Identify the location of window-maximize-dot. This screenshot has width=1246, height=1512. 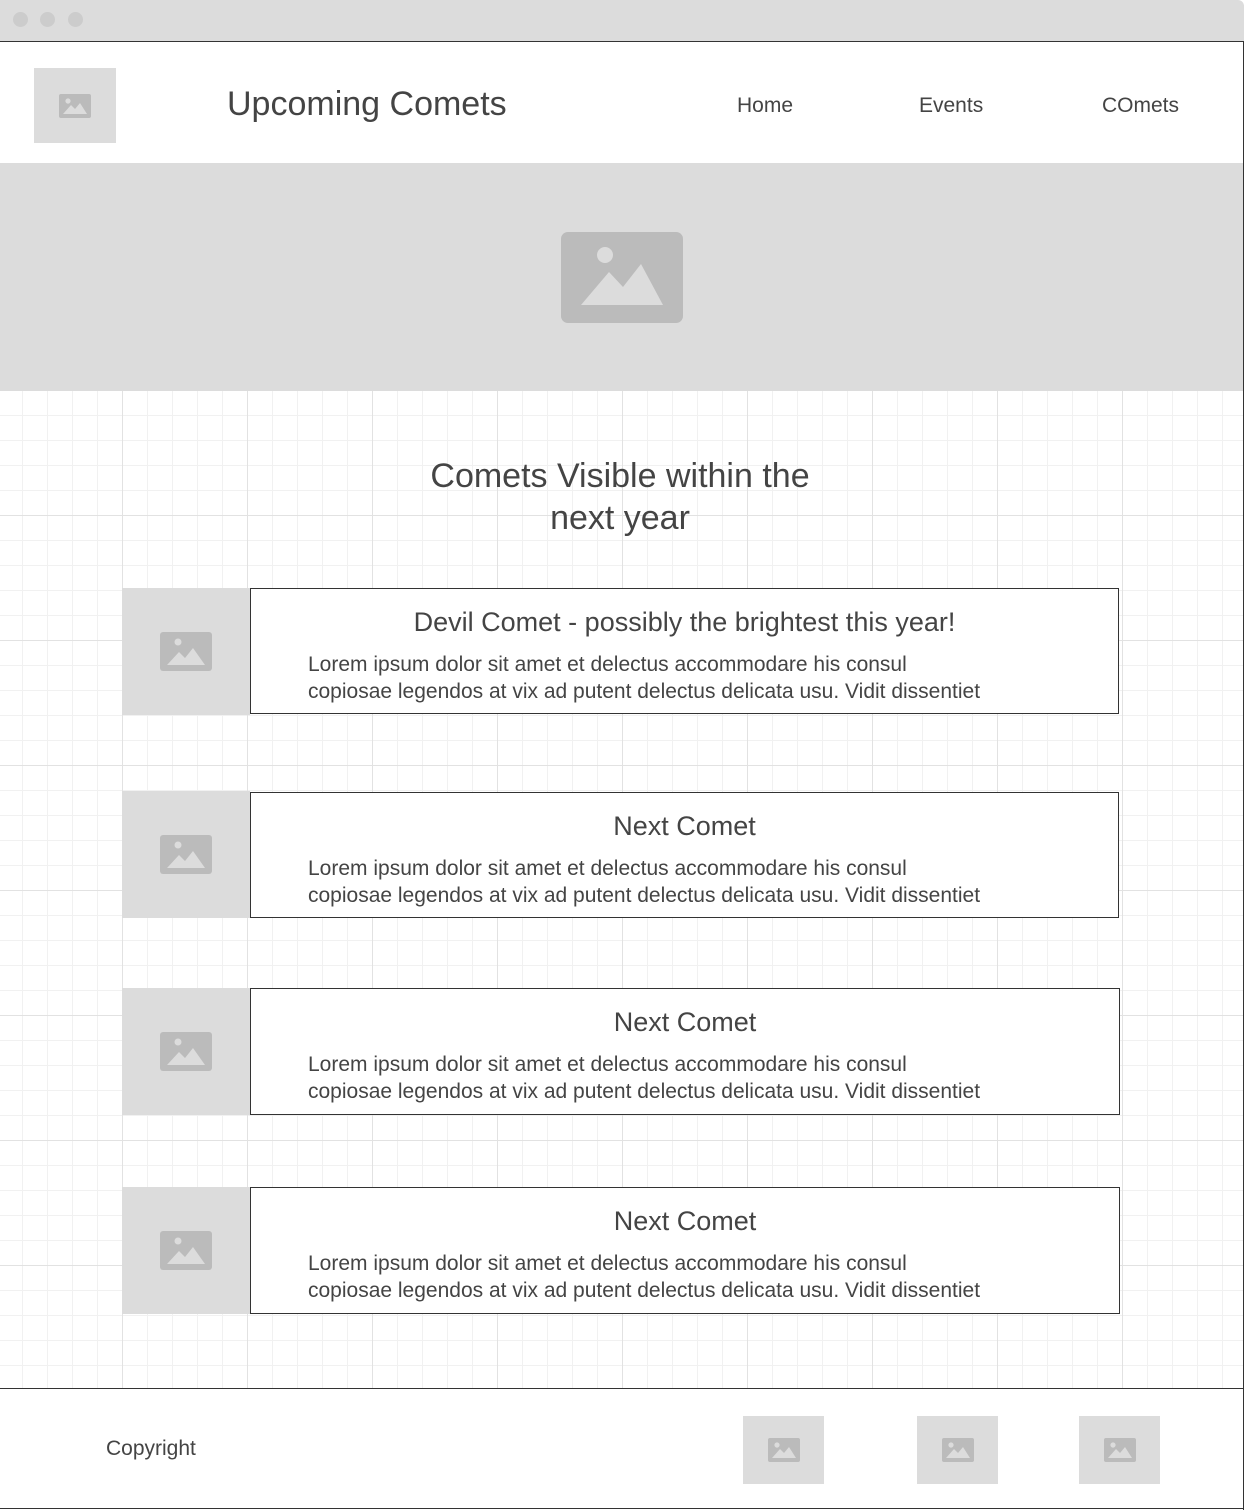
(75, 19).